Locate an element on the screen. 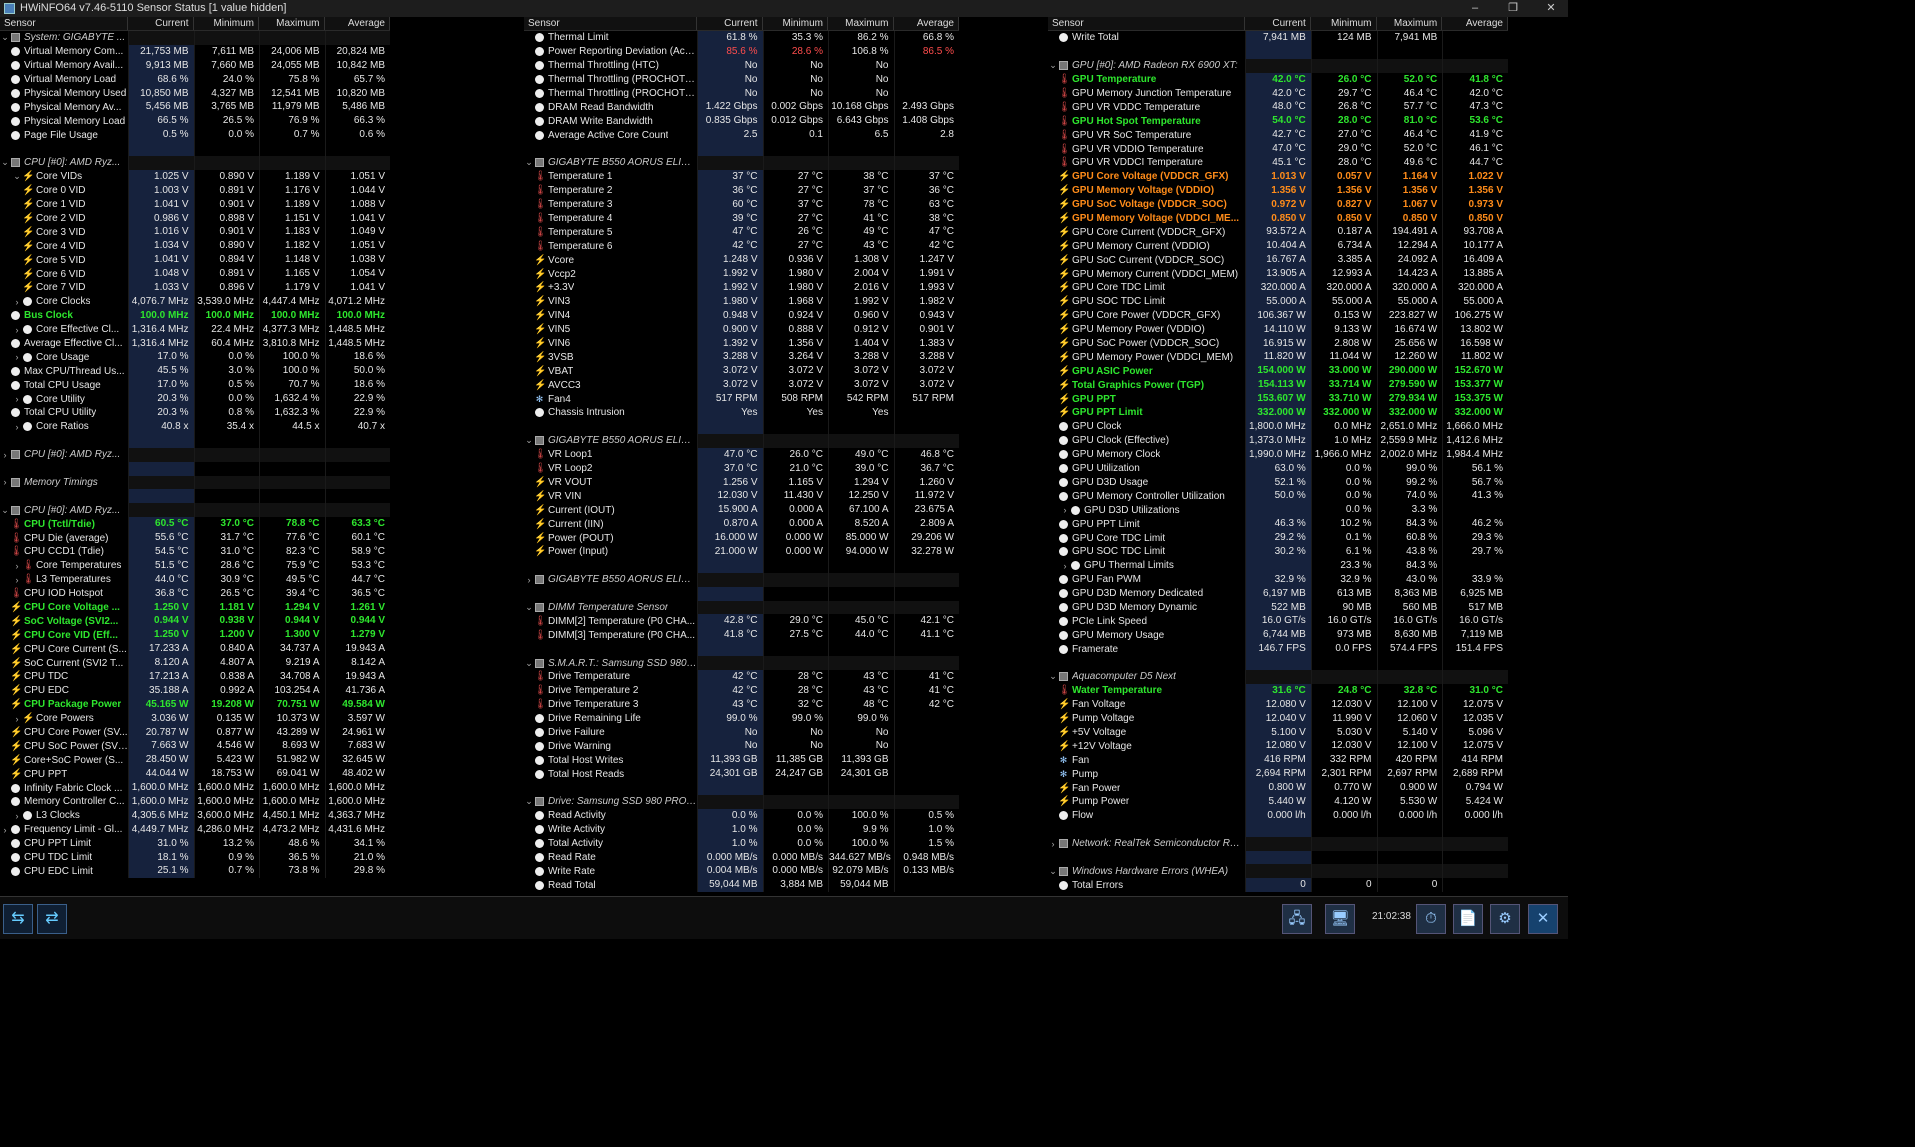 The width and height of the screenshot is (1915, 1147). sensor-row: Thermal Throttling (PROCHOT E... No No No is located at coordinates (741, 93).